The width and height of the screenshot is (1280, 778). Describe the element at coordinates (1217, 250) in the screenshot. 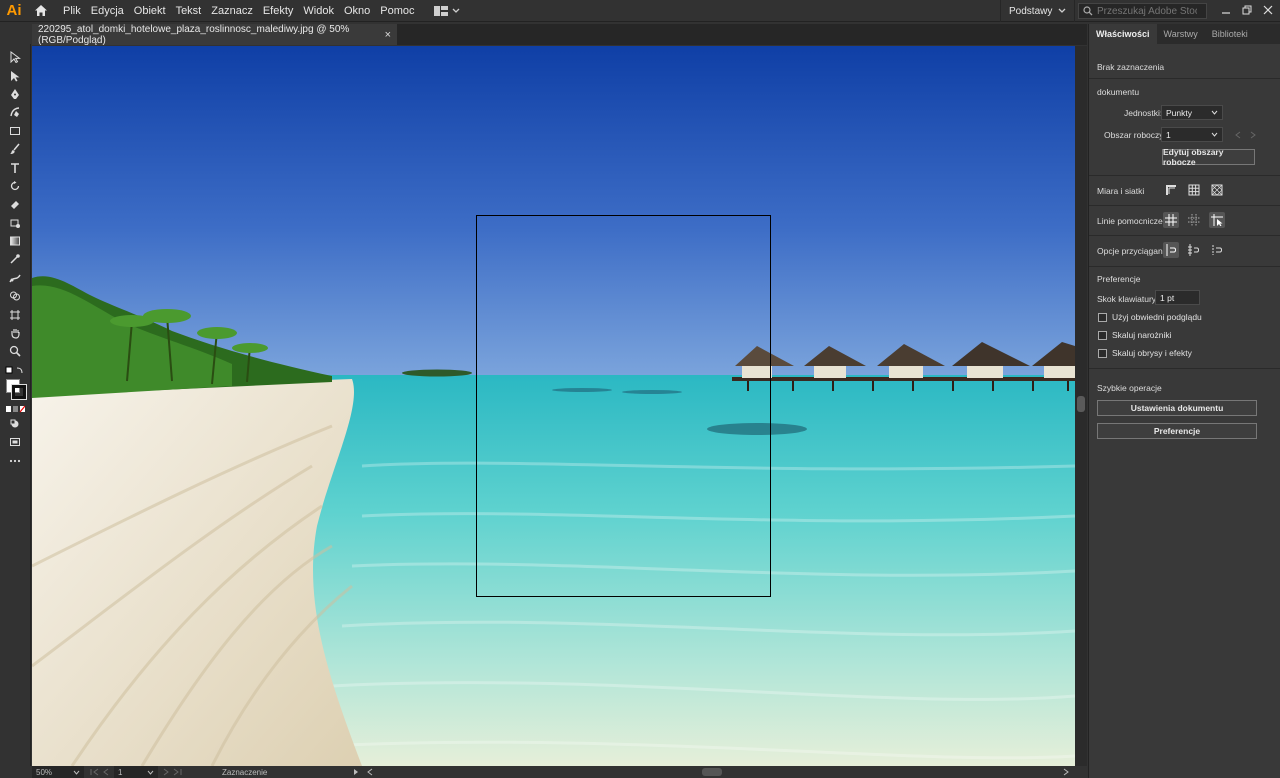

I see `snap-to-pixel-icon` at that location.